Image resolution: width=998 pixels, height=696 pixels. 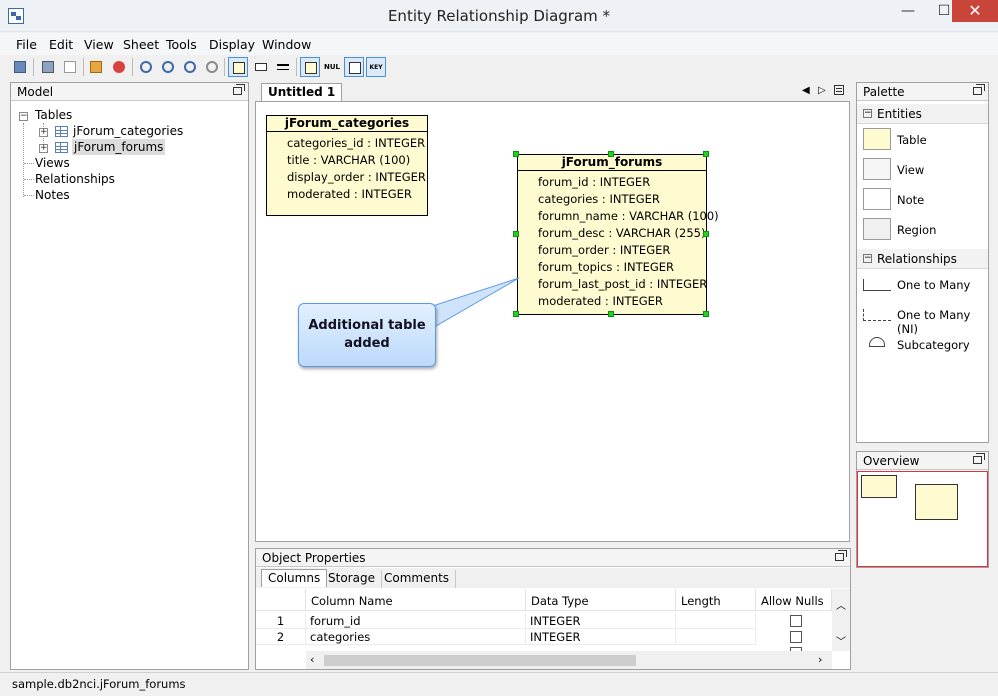 I want to click on horizontal-scrollbar: ‹ ›, so click(x=569, y=660).